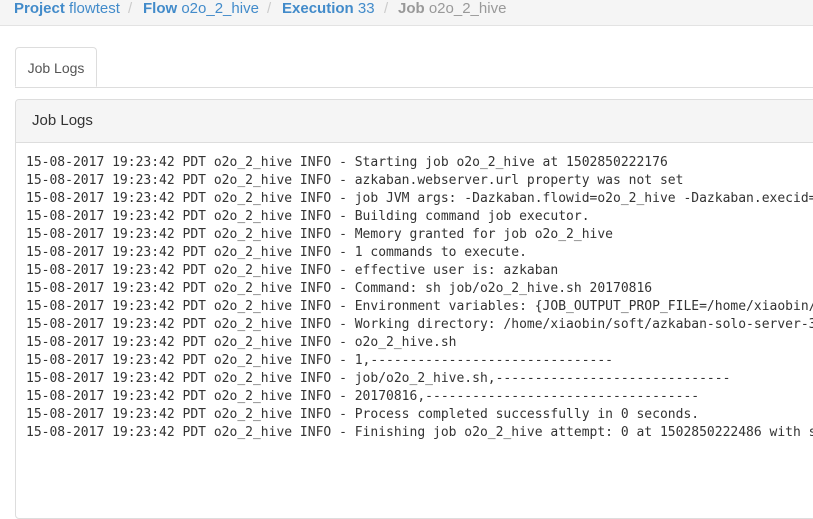  Describe the element at coordinates (56, 67) in the screenshot. I see `tab-job-logs: Job Logs` at that location.